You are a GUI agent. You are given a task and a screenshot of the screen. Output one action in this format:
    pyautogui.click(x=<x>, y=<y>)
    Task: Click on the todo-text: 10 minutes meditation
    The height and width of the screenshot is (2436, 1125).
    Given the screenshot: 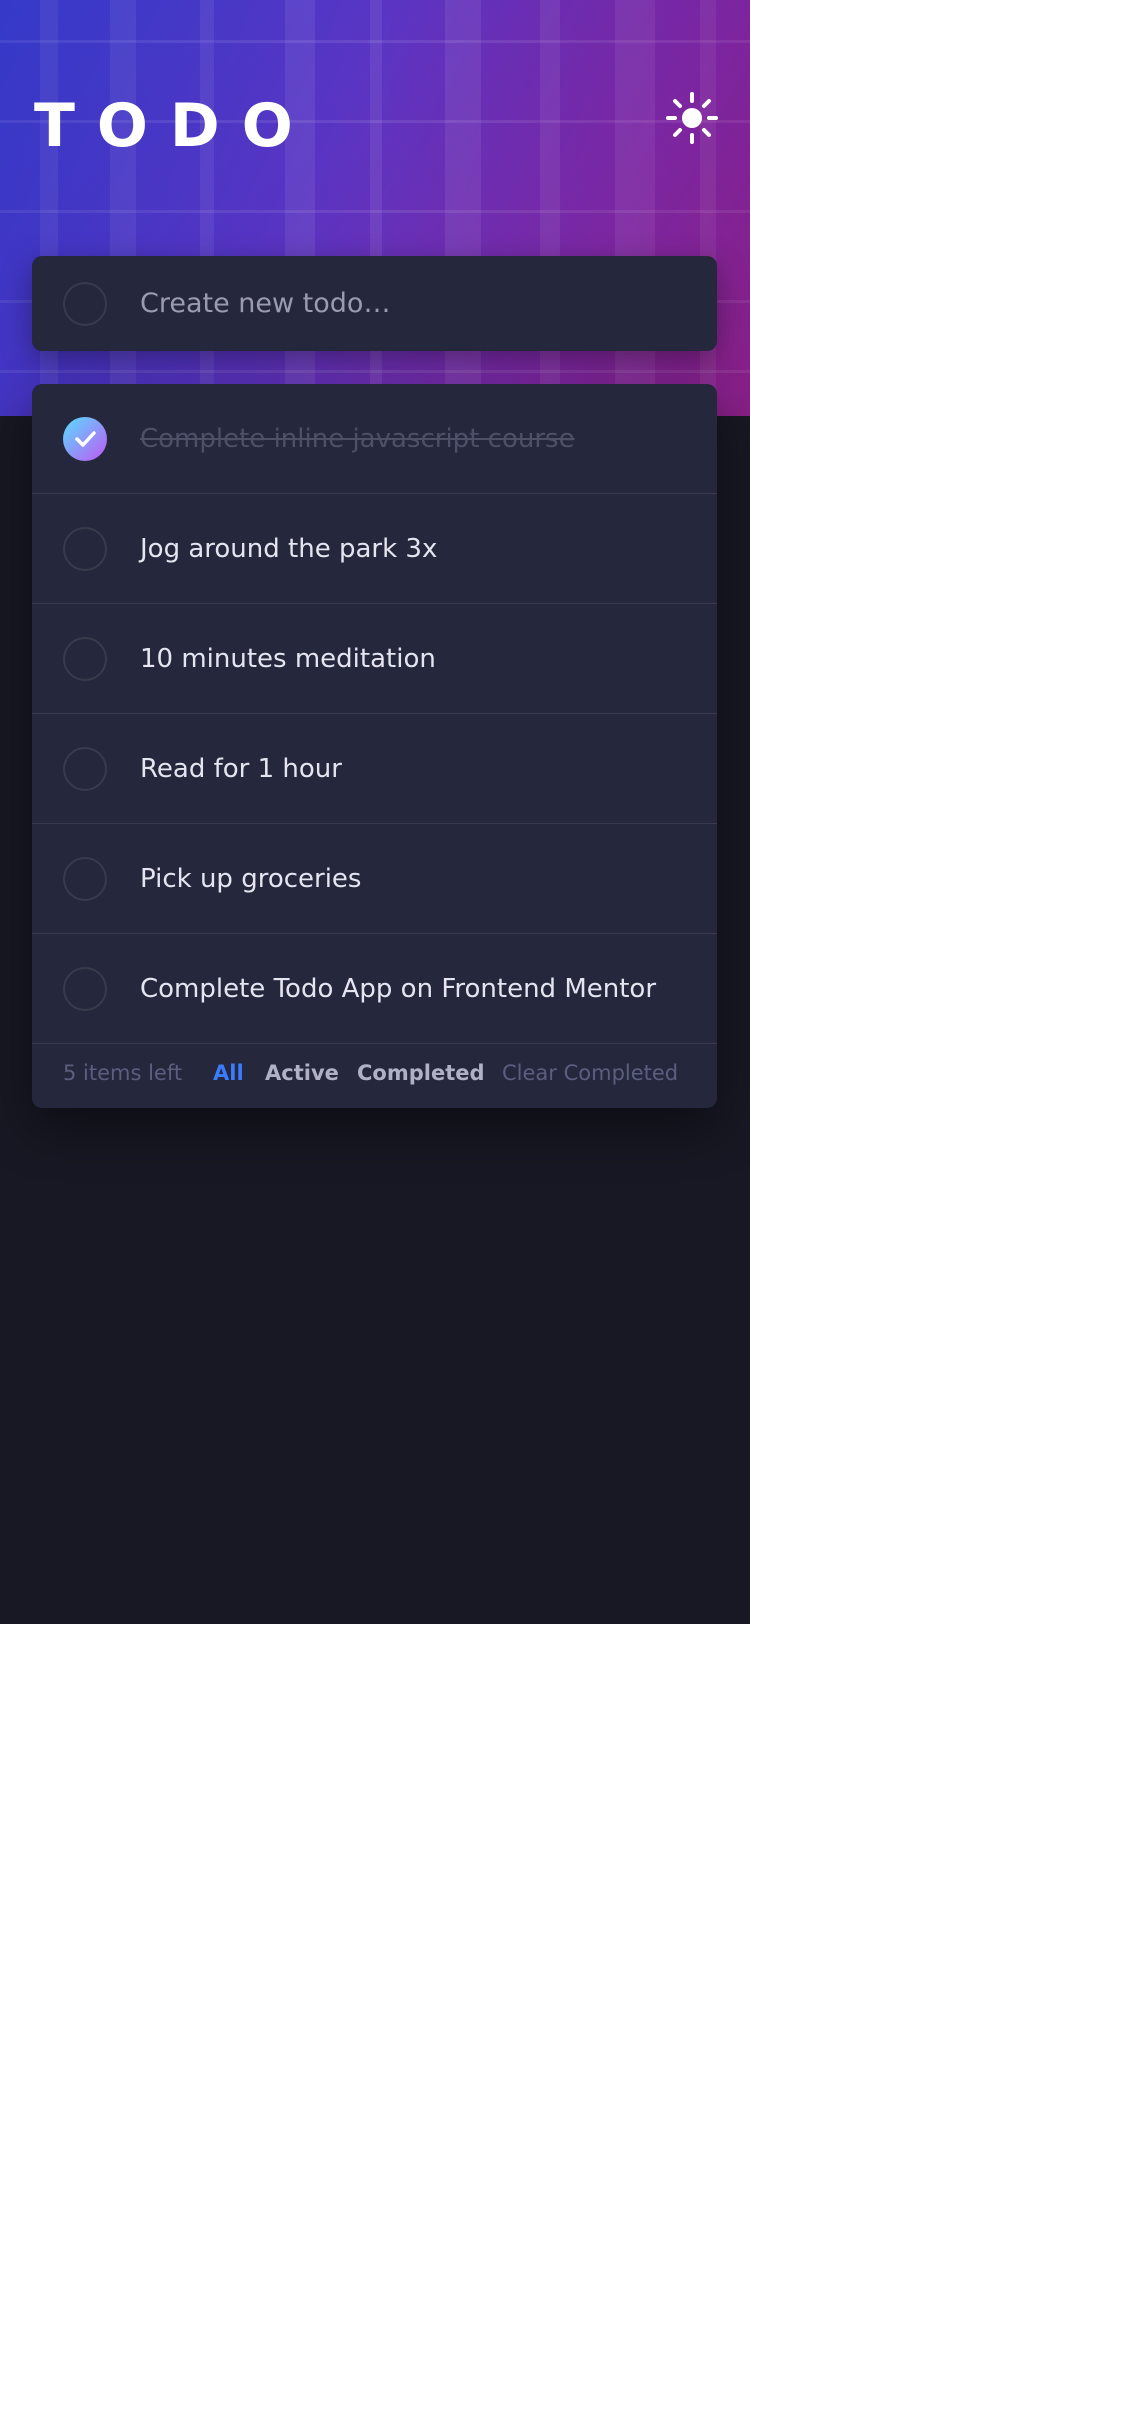 What is the action you would take?
    pyautogui.click(x=288, y=659)
    